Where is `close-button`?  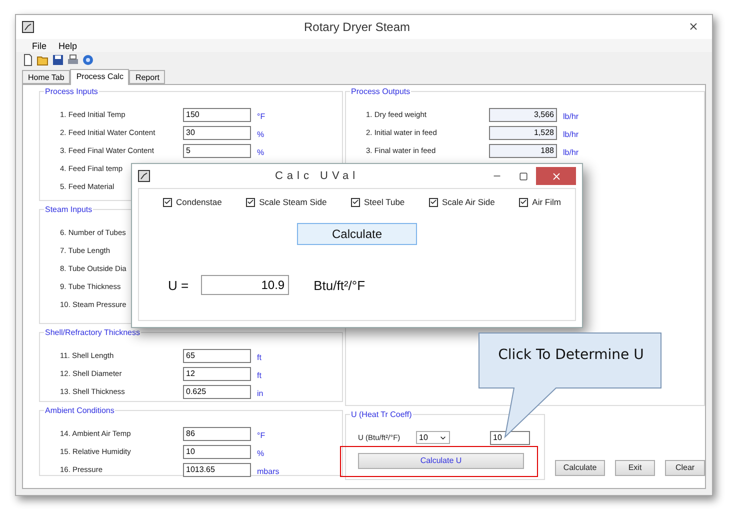 close-button is located at coordinates (556, 176).